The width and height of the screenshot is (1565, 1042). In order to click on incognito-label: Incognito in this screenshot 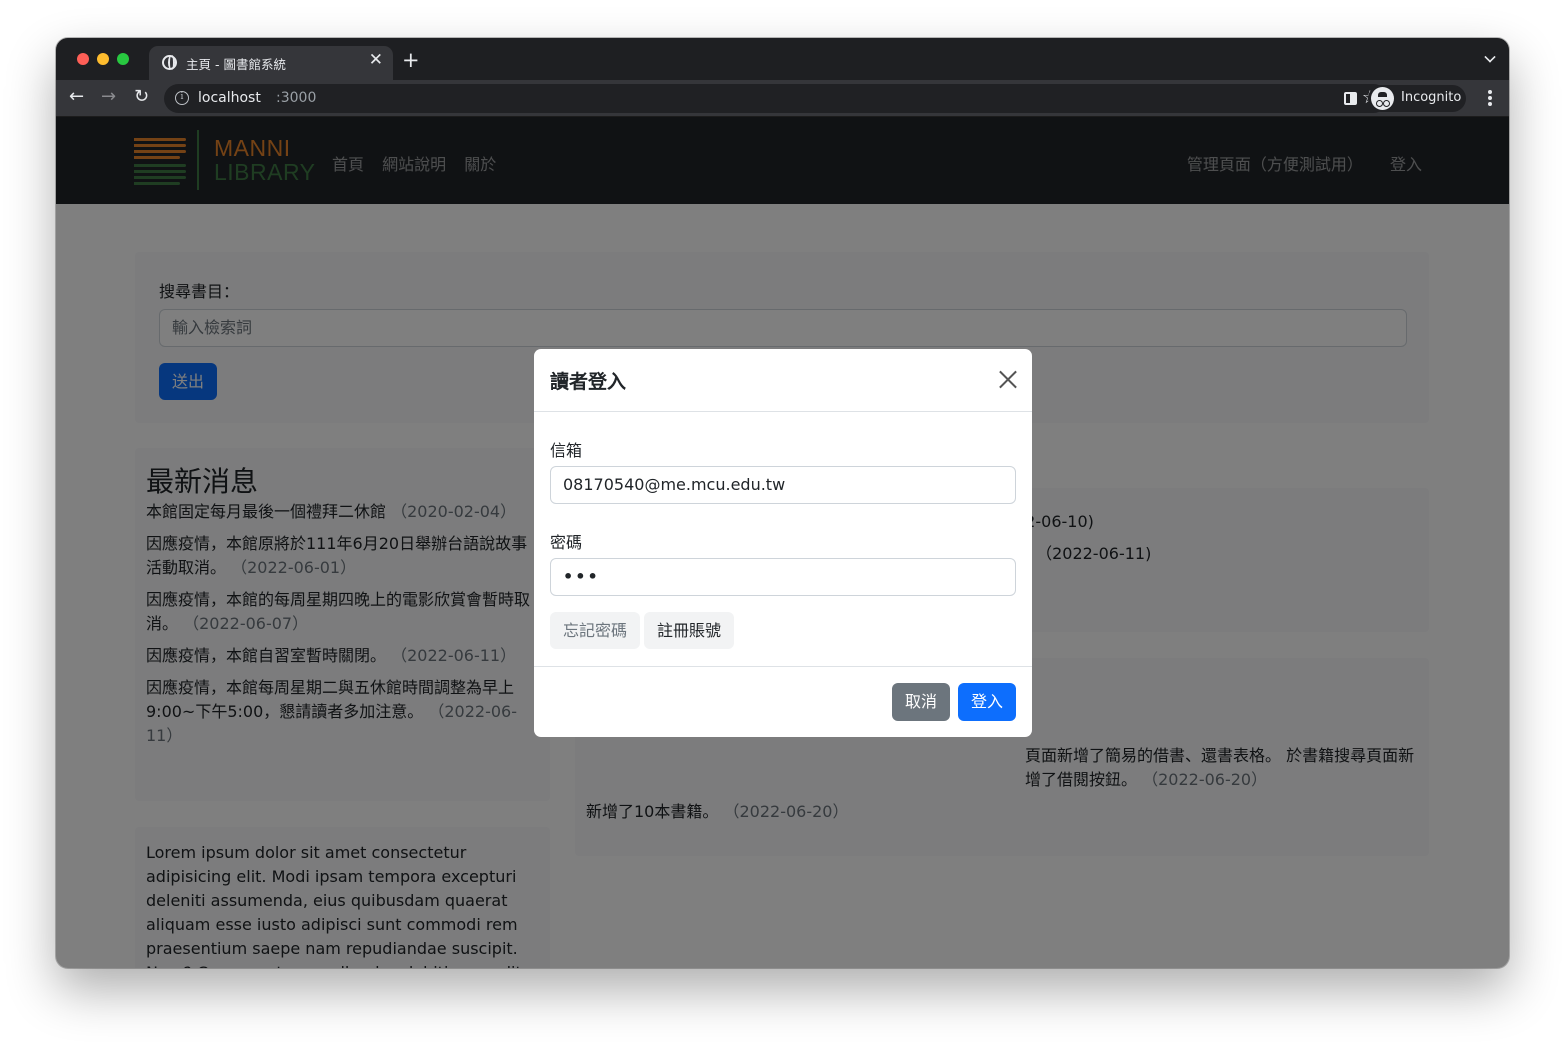, I will do `click(1431, 97)`.